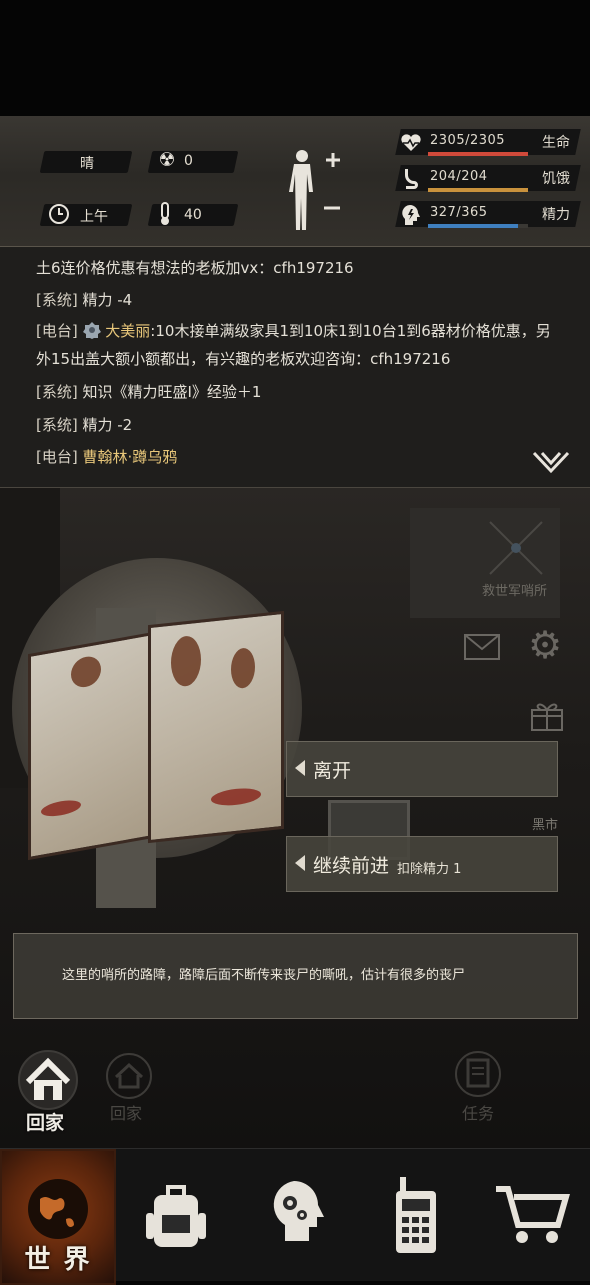  What do you see at coordinates (91, 330) in the screenshot?
I see `avatar-icon` at bounding box center [91, 330].